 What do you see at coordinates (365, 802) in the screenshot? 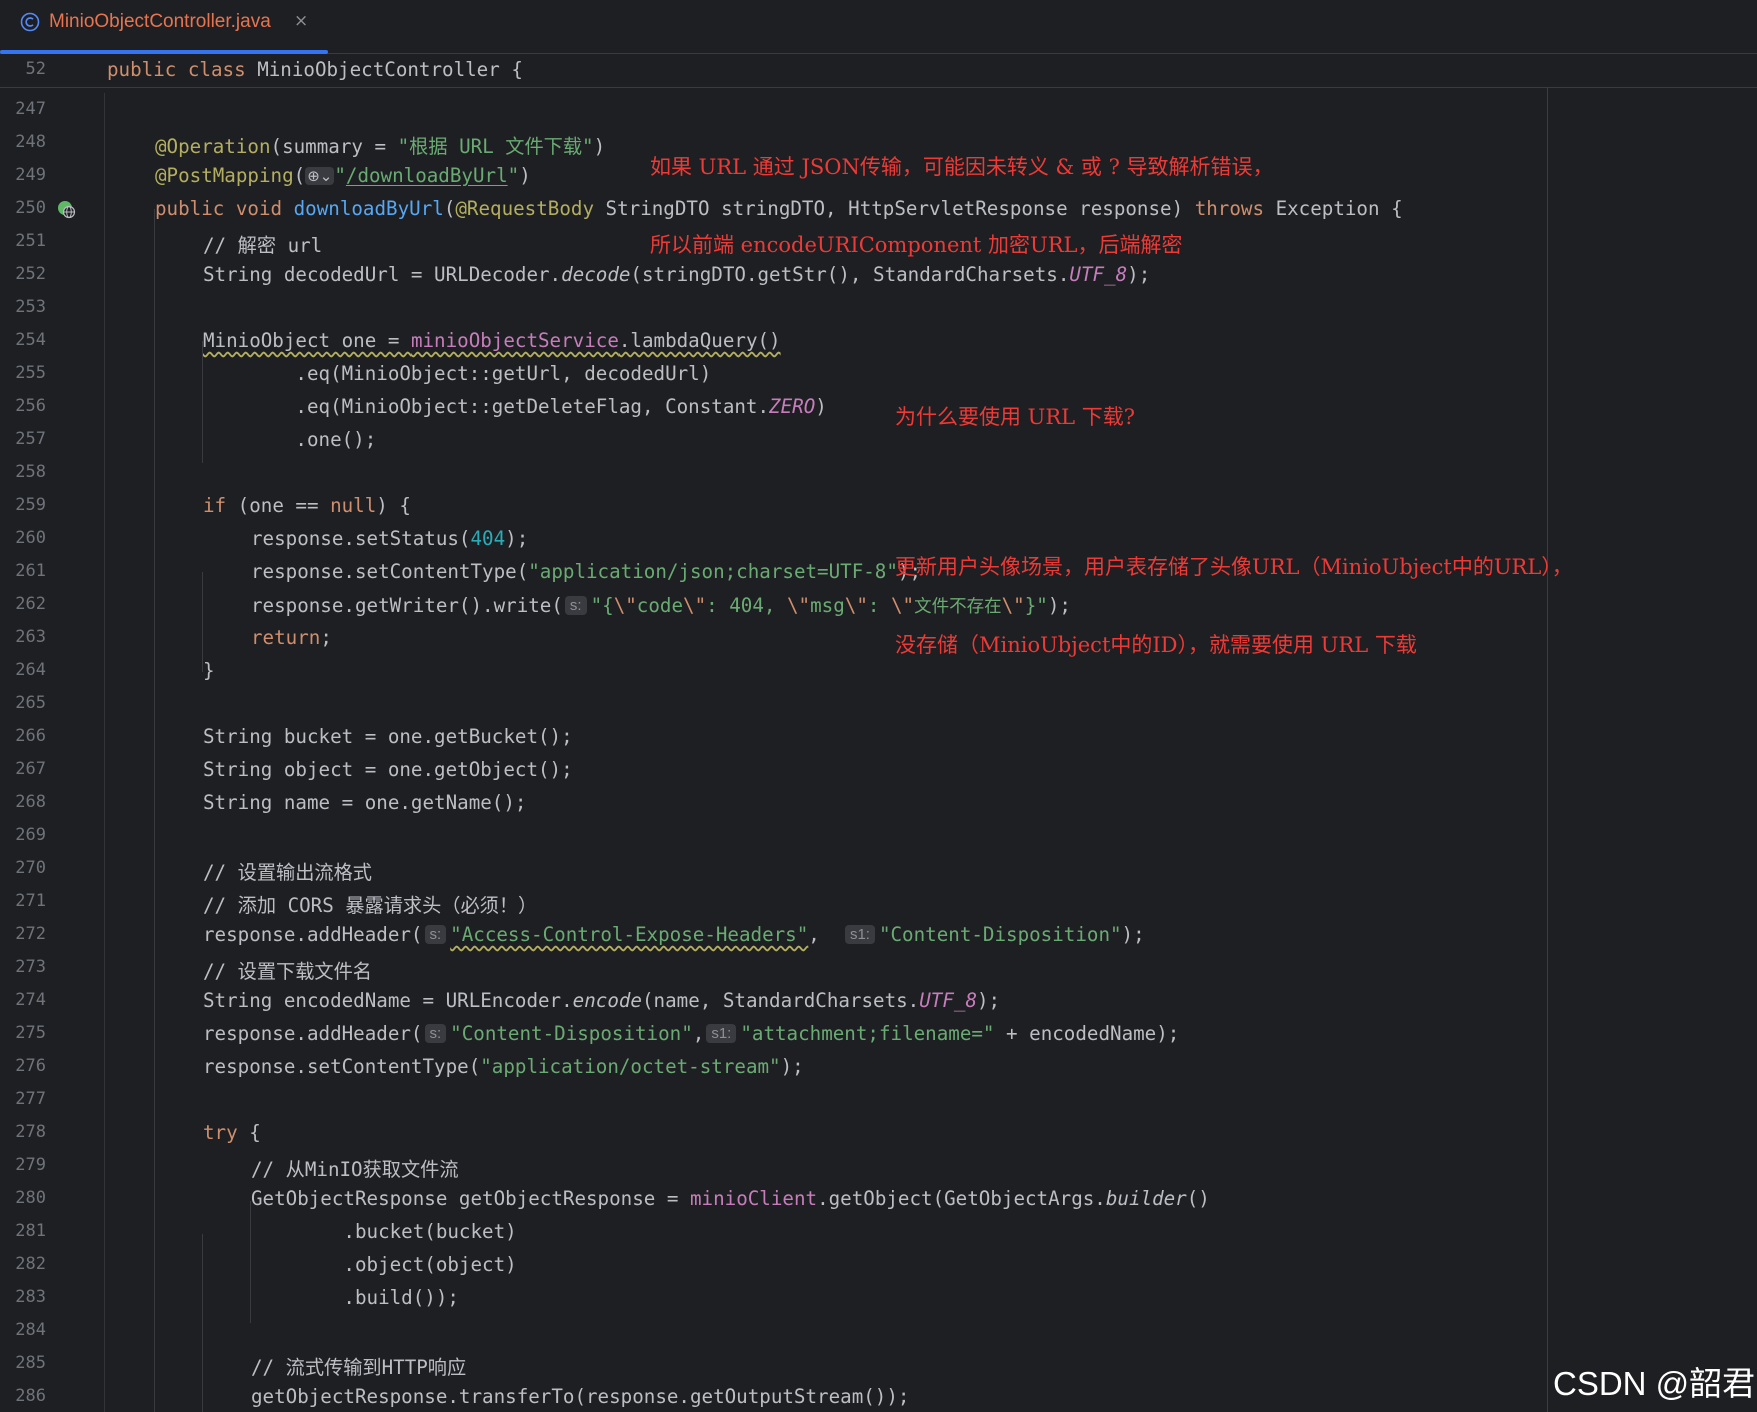
I see `code-text: String name = one.getName();` at bounding box center [365, 802].